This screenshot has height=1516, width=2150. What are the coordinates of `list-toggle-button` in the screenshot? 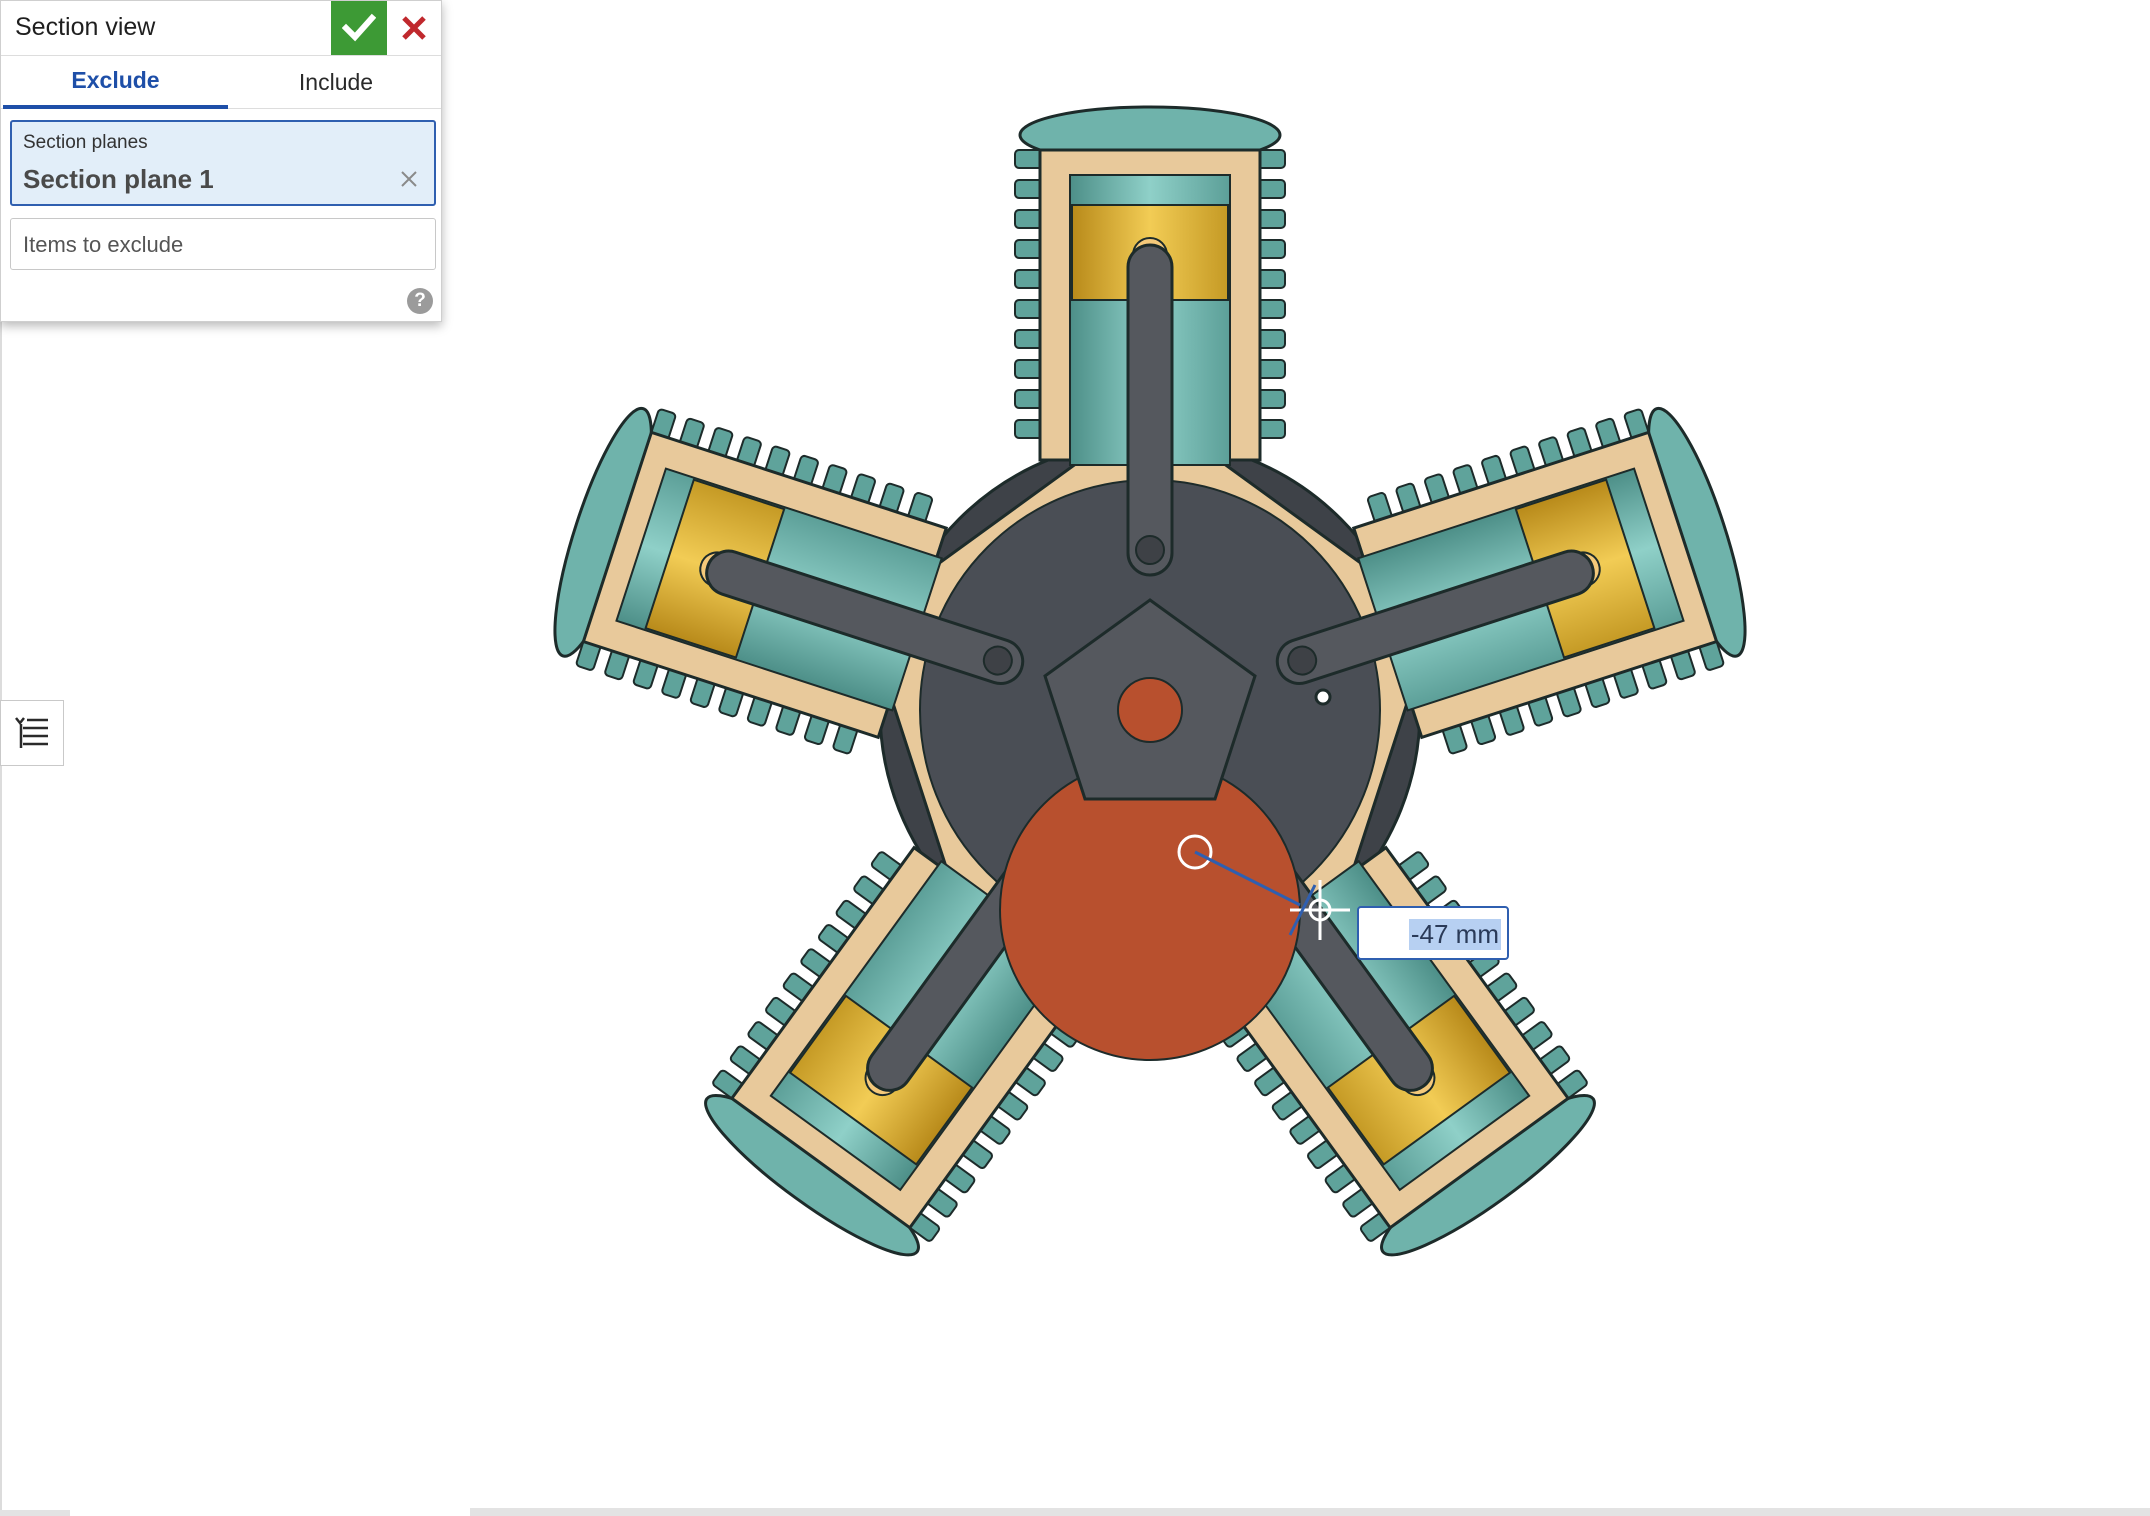 It's located at (32, 733).